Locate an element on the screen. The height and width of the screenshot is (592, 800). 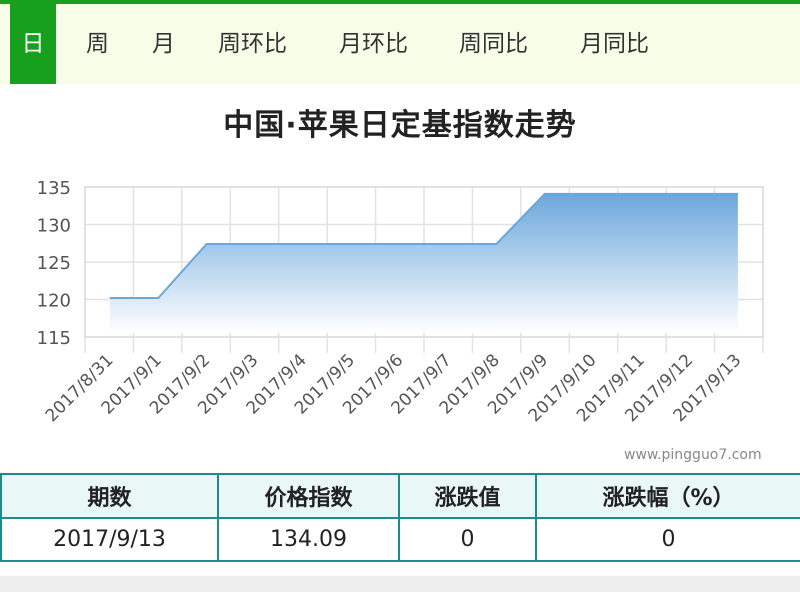
cell-change-percent: 0 is located at coordinates (667, 539).